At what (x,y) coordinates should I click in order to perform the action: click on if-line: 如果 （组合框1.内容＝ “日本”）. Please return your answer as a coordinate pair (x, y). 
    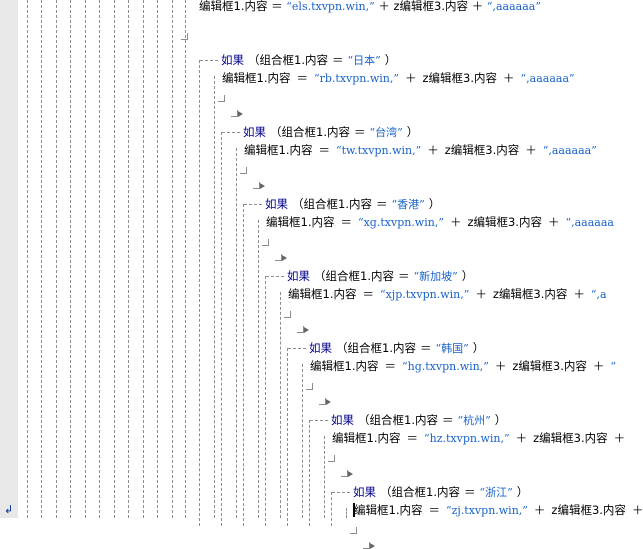
    Looking at the image, I should click on (310, 60).